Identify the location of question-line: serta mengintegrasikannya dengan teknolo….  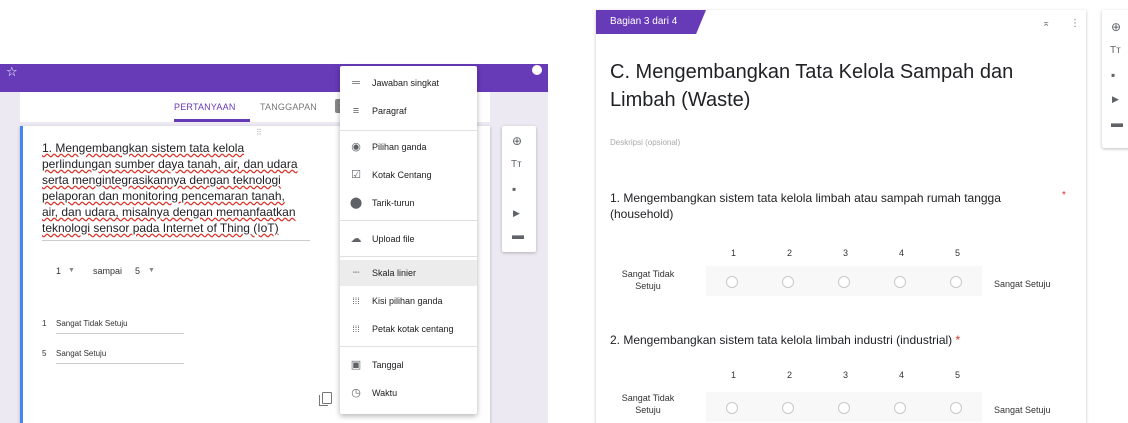
(161, 180).